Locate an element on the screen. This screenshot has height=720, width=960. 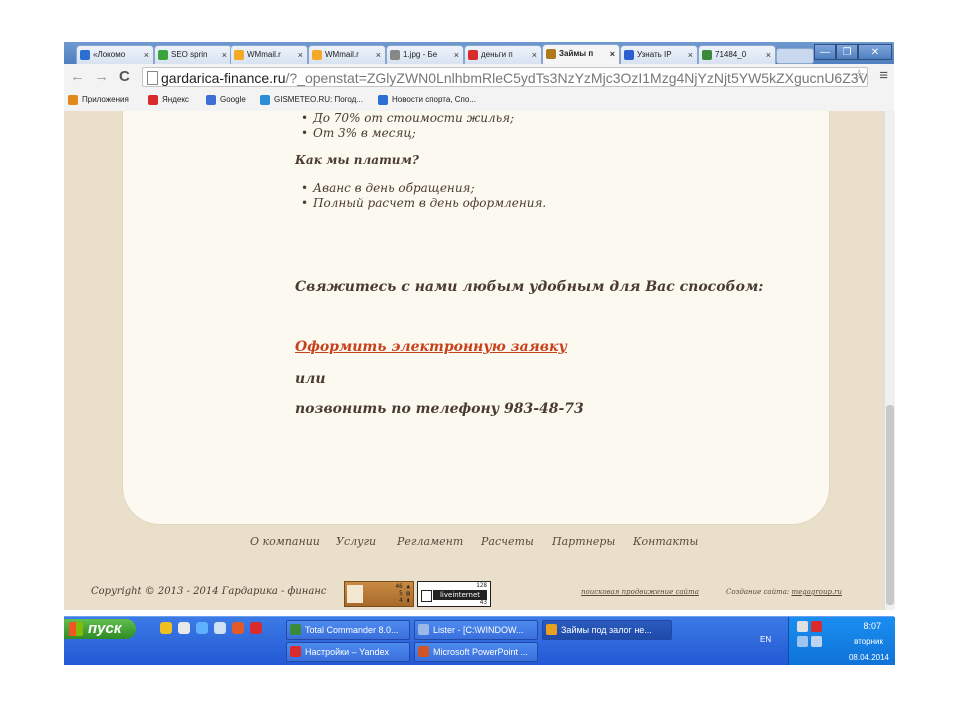
browser-tab: «Локомо × is located at coordinates (115, 54).